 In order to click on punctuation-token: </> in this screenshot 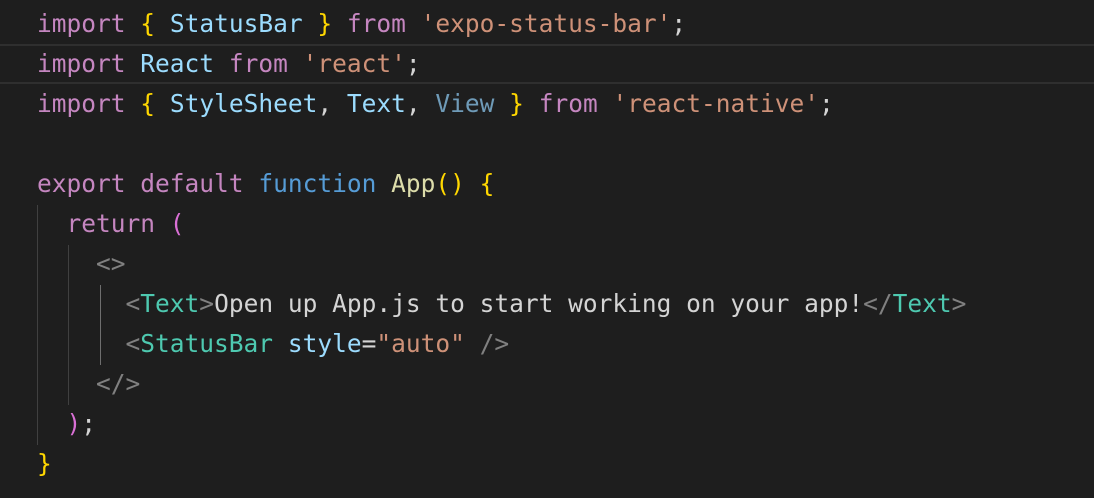, I will do `click(118, 383)`.